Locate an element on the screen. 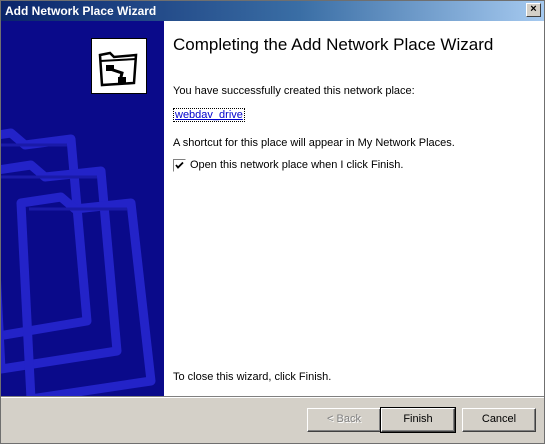 This screenshot has width=545, height=444. checkmark-icon is located at coordinates (179, 165).